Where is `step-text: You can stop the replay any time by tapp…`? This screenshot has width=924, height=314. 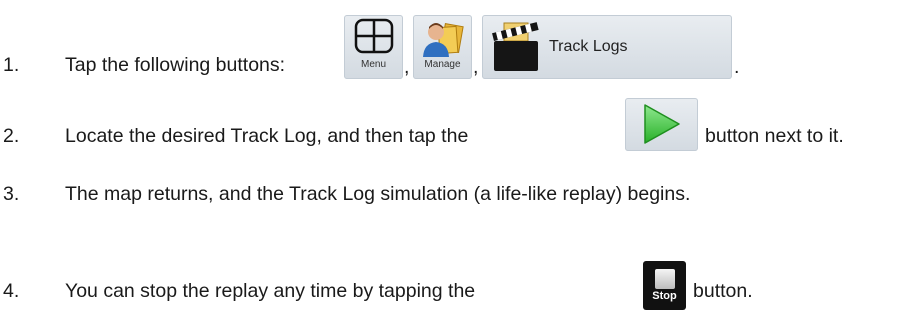
step-text: You can stop the replay any time by tapp… is located at coordinates (270, 291).